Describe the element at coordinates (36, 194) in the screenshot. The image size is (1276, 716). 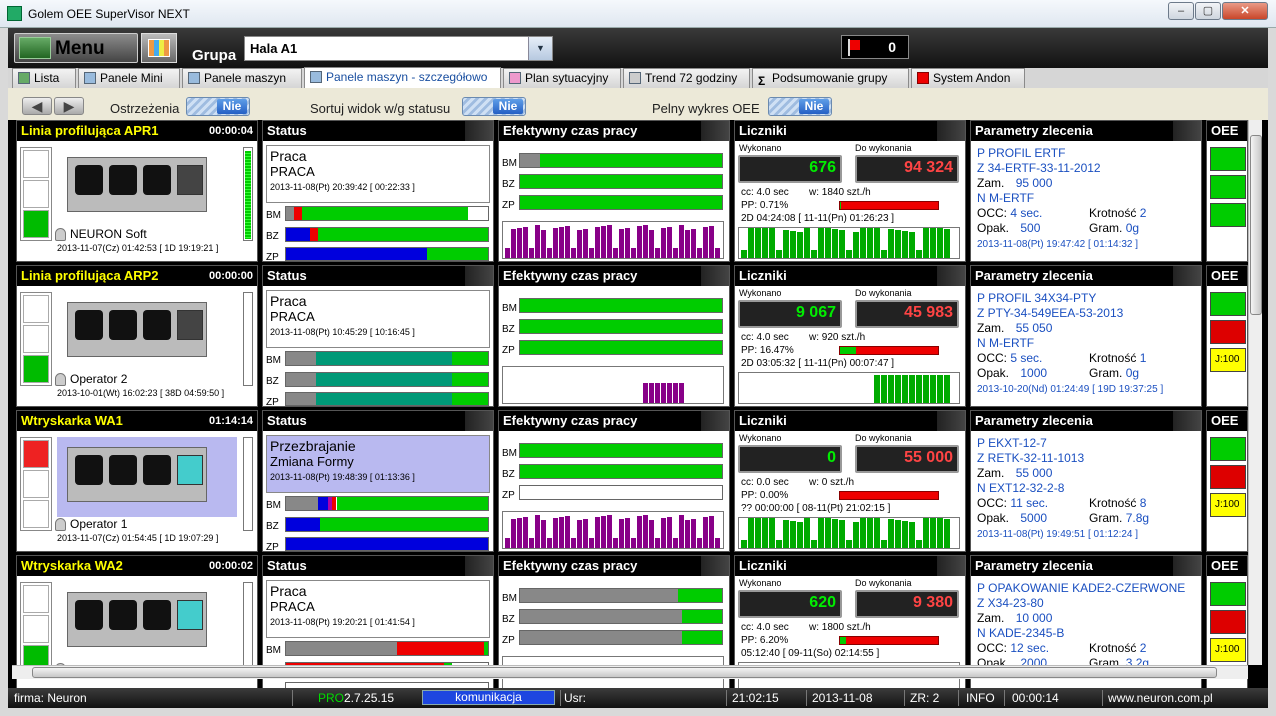
I see `status-light` at that location.